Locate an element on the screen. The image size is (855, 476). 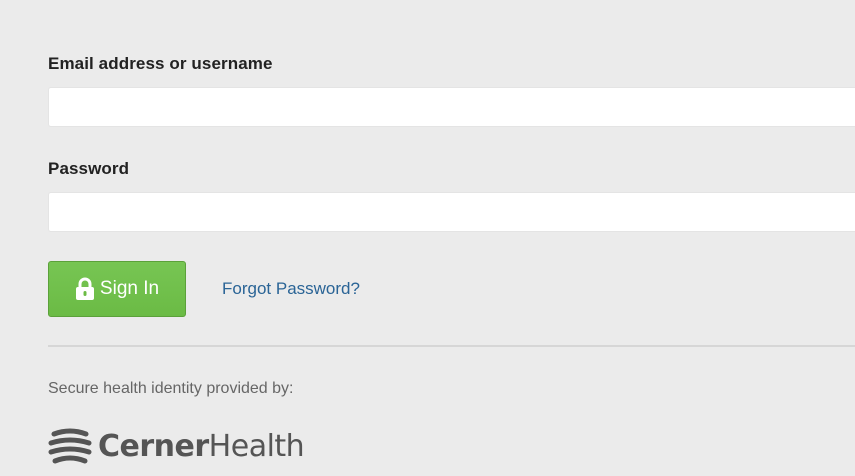
cerner-logo-icon is located at coordinates (70, 446).